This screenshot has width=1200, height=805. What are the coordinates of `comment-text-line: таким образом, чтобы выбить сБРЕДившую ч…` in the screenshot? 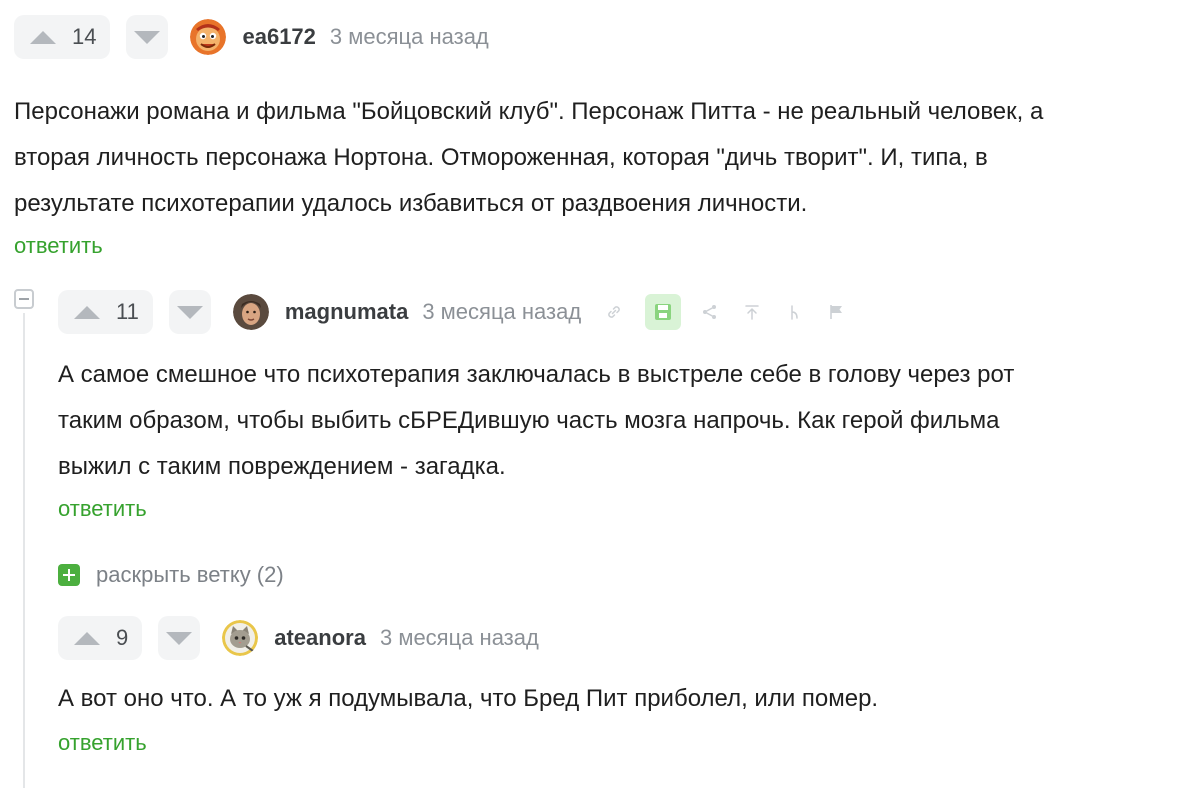 It's located at (529, 420).